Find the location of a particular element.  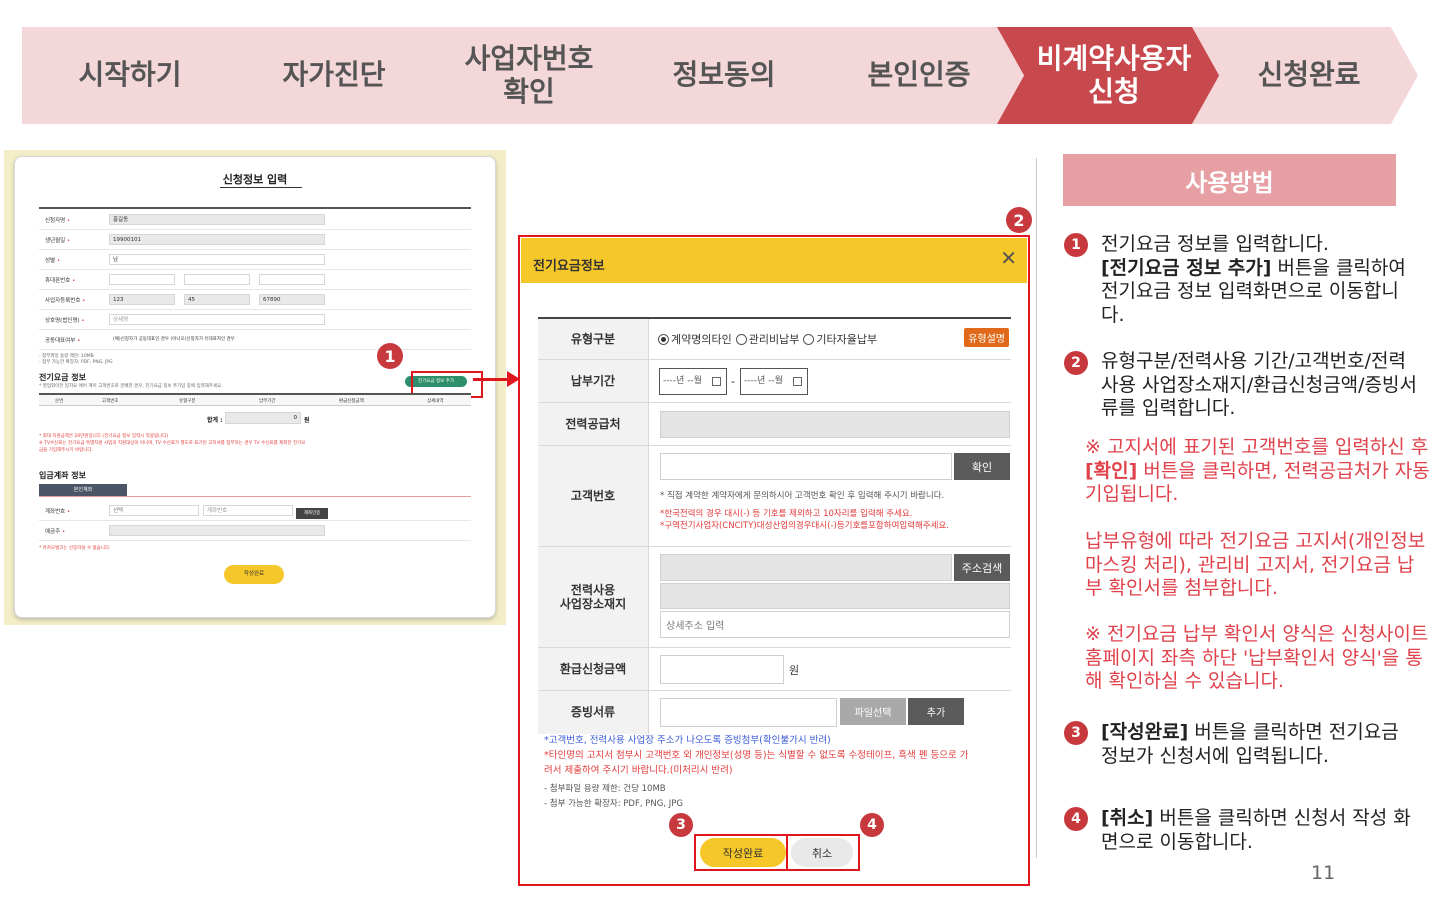

customer-number-input is located at coordinates (806, 466).